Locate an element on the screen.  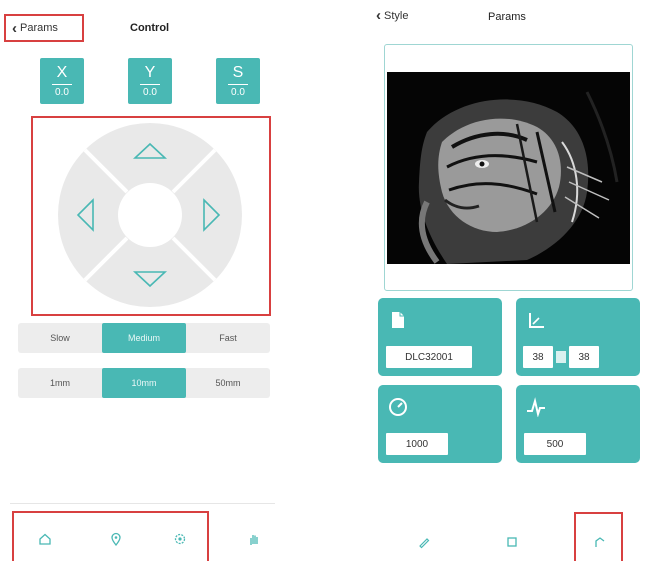
back-button: ‹ Params is located at coordinates (44, 28).